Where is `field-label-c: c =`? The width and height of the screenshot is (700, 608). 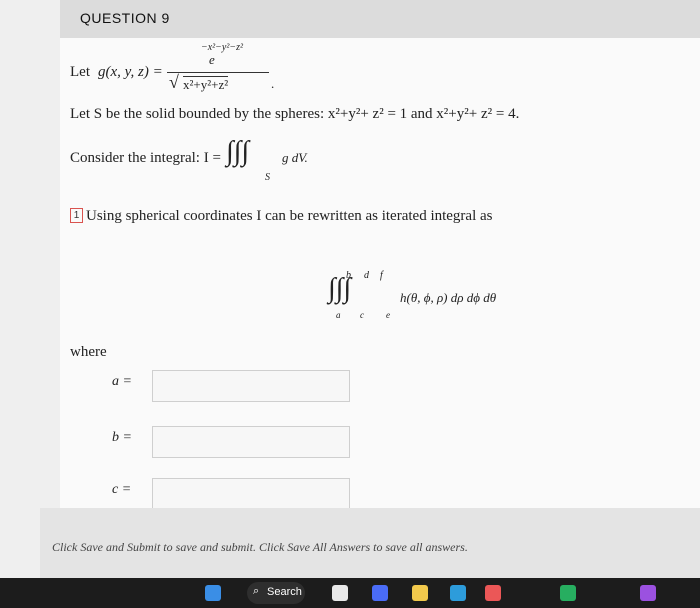 field-label-c: c = is located at coordinates (122, 489).